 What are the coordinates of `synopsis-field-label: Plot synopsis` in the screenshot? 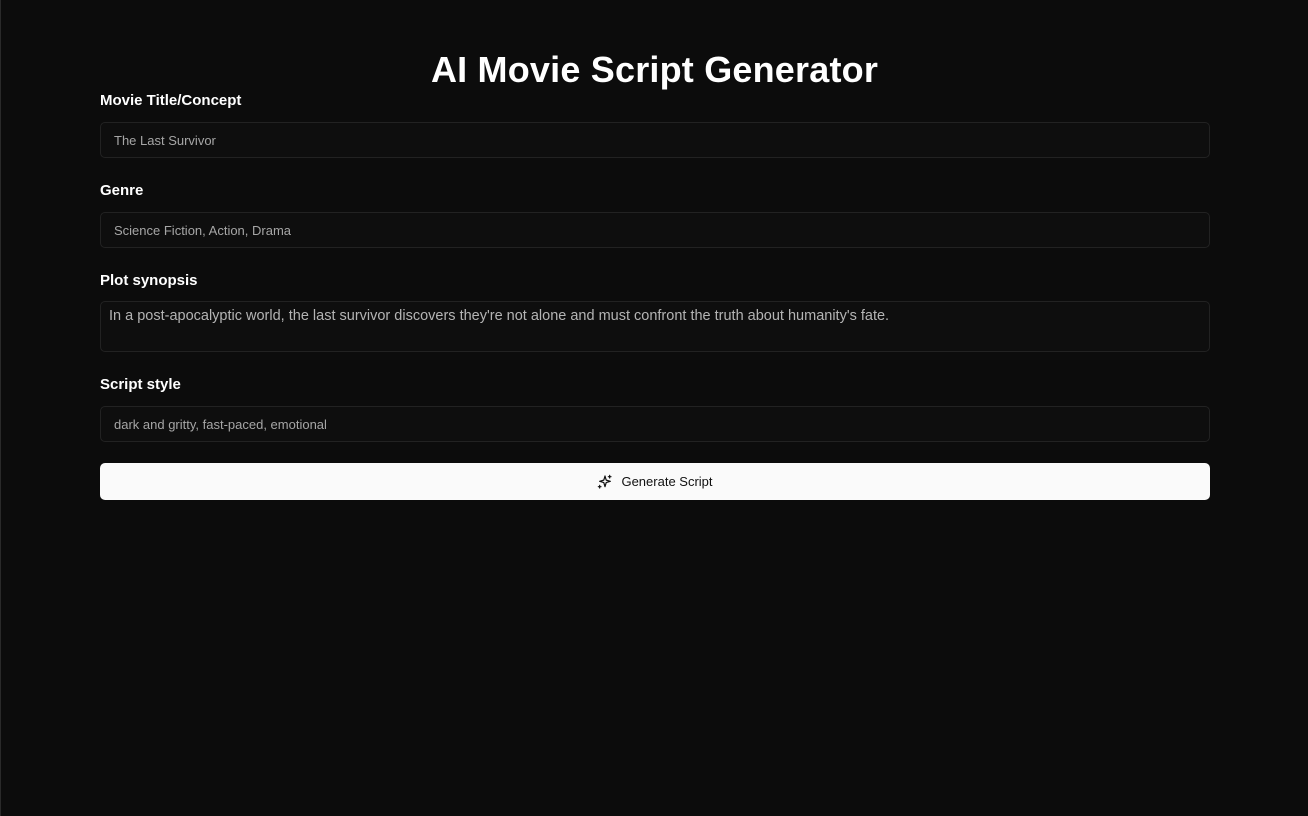 It's located at (149, 280).